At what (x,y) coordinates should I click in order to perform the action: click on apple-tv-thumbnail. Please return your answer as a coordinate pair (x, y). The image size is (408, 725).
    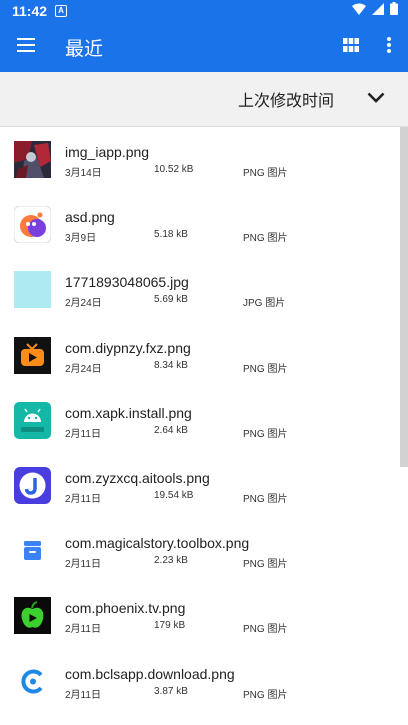
    Looking at the image, I should click on (32, 616).